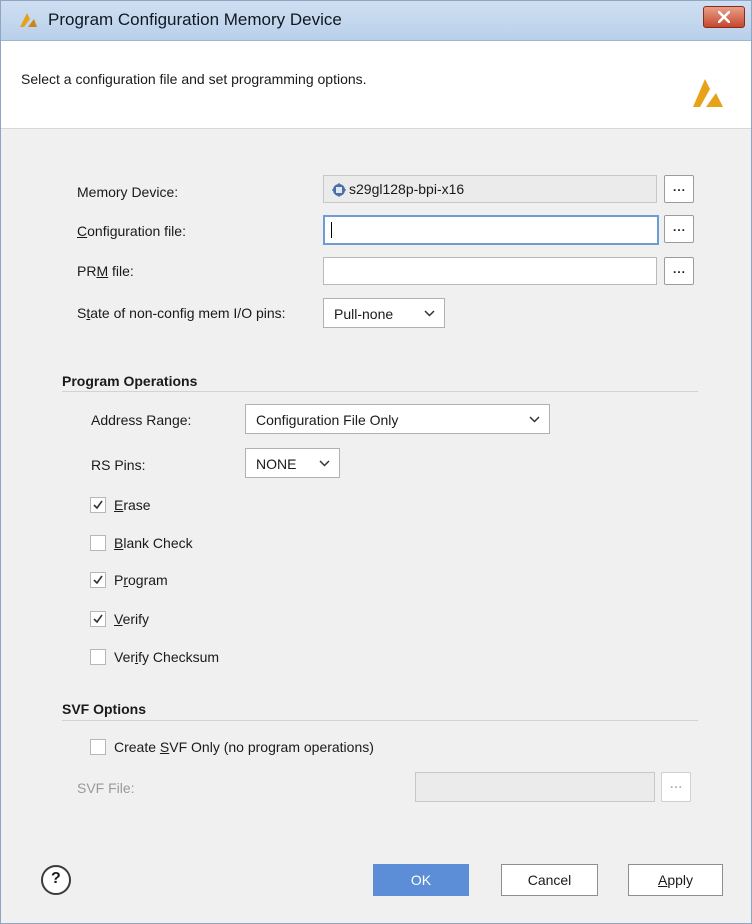 This screenshot has height=924, width=752. What do you see at coordinates (118, 465) in the screenshot?
I see `rs-pins-label: RS Pins:` at bounding box center [118, 465].